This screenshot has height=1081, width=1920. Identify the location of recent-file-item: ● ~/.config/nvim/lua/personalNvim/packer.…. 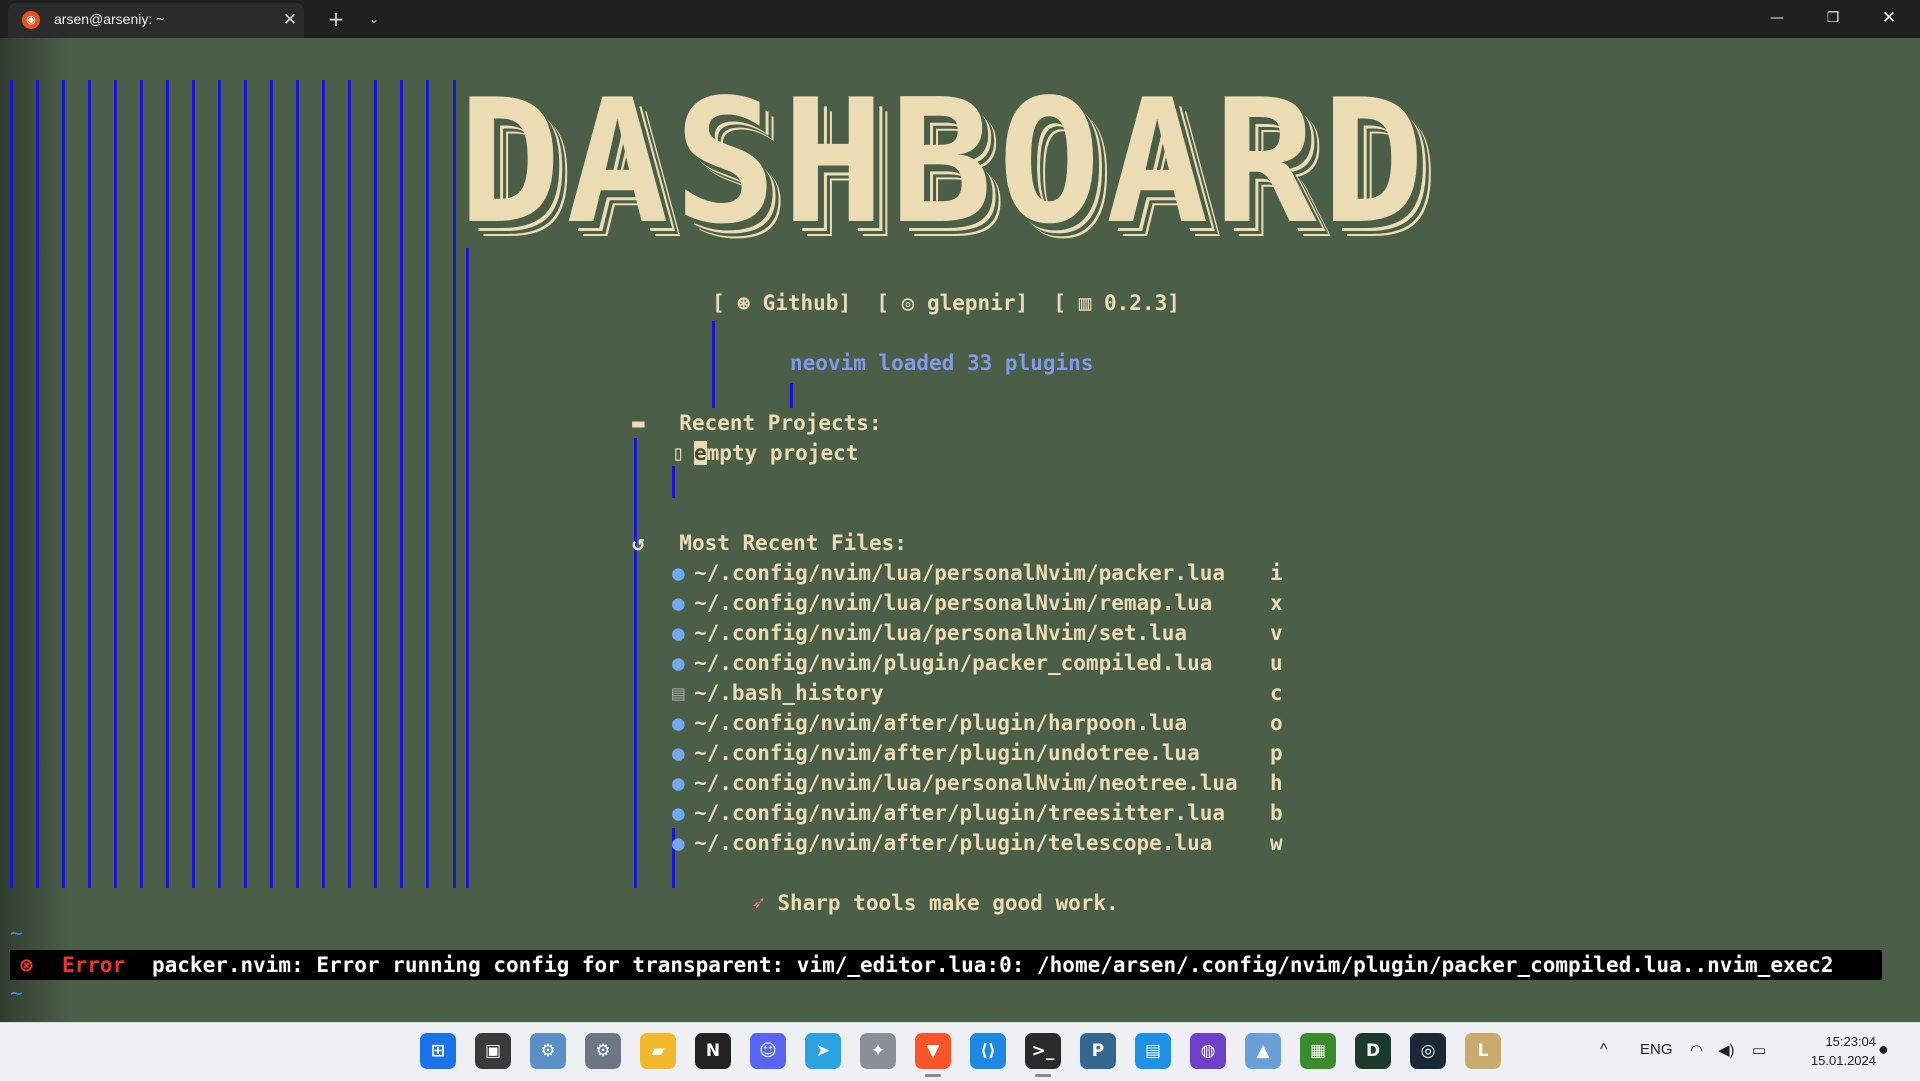
(982, 573).